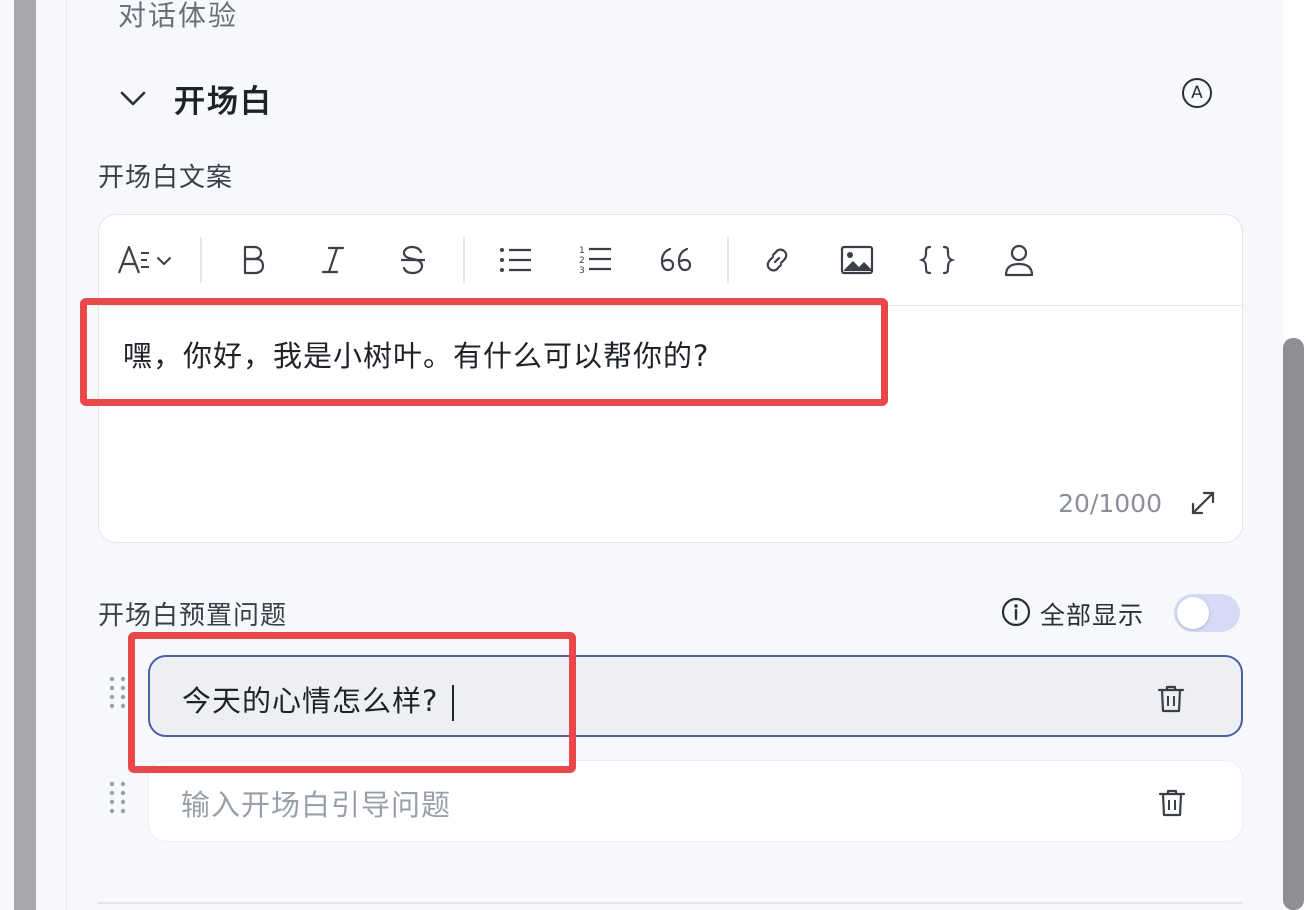 Image resolution: width=1306 pixels, height=910 pixels. What do you see at coordinates (1203, 503) in the screenshot?
I see `expand-icon` at bounding box center [1203, 503].